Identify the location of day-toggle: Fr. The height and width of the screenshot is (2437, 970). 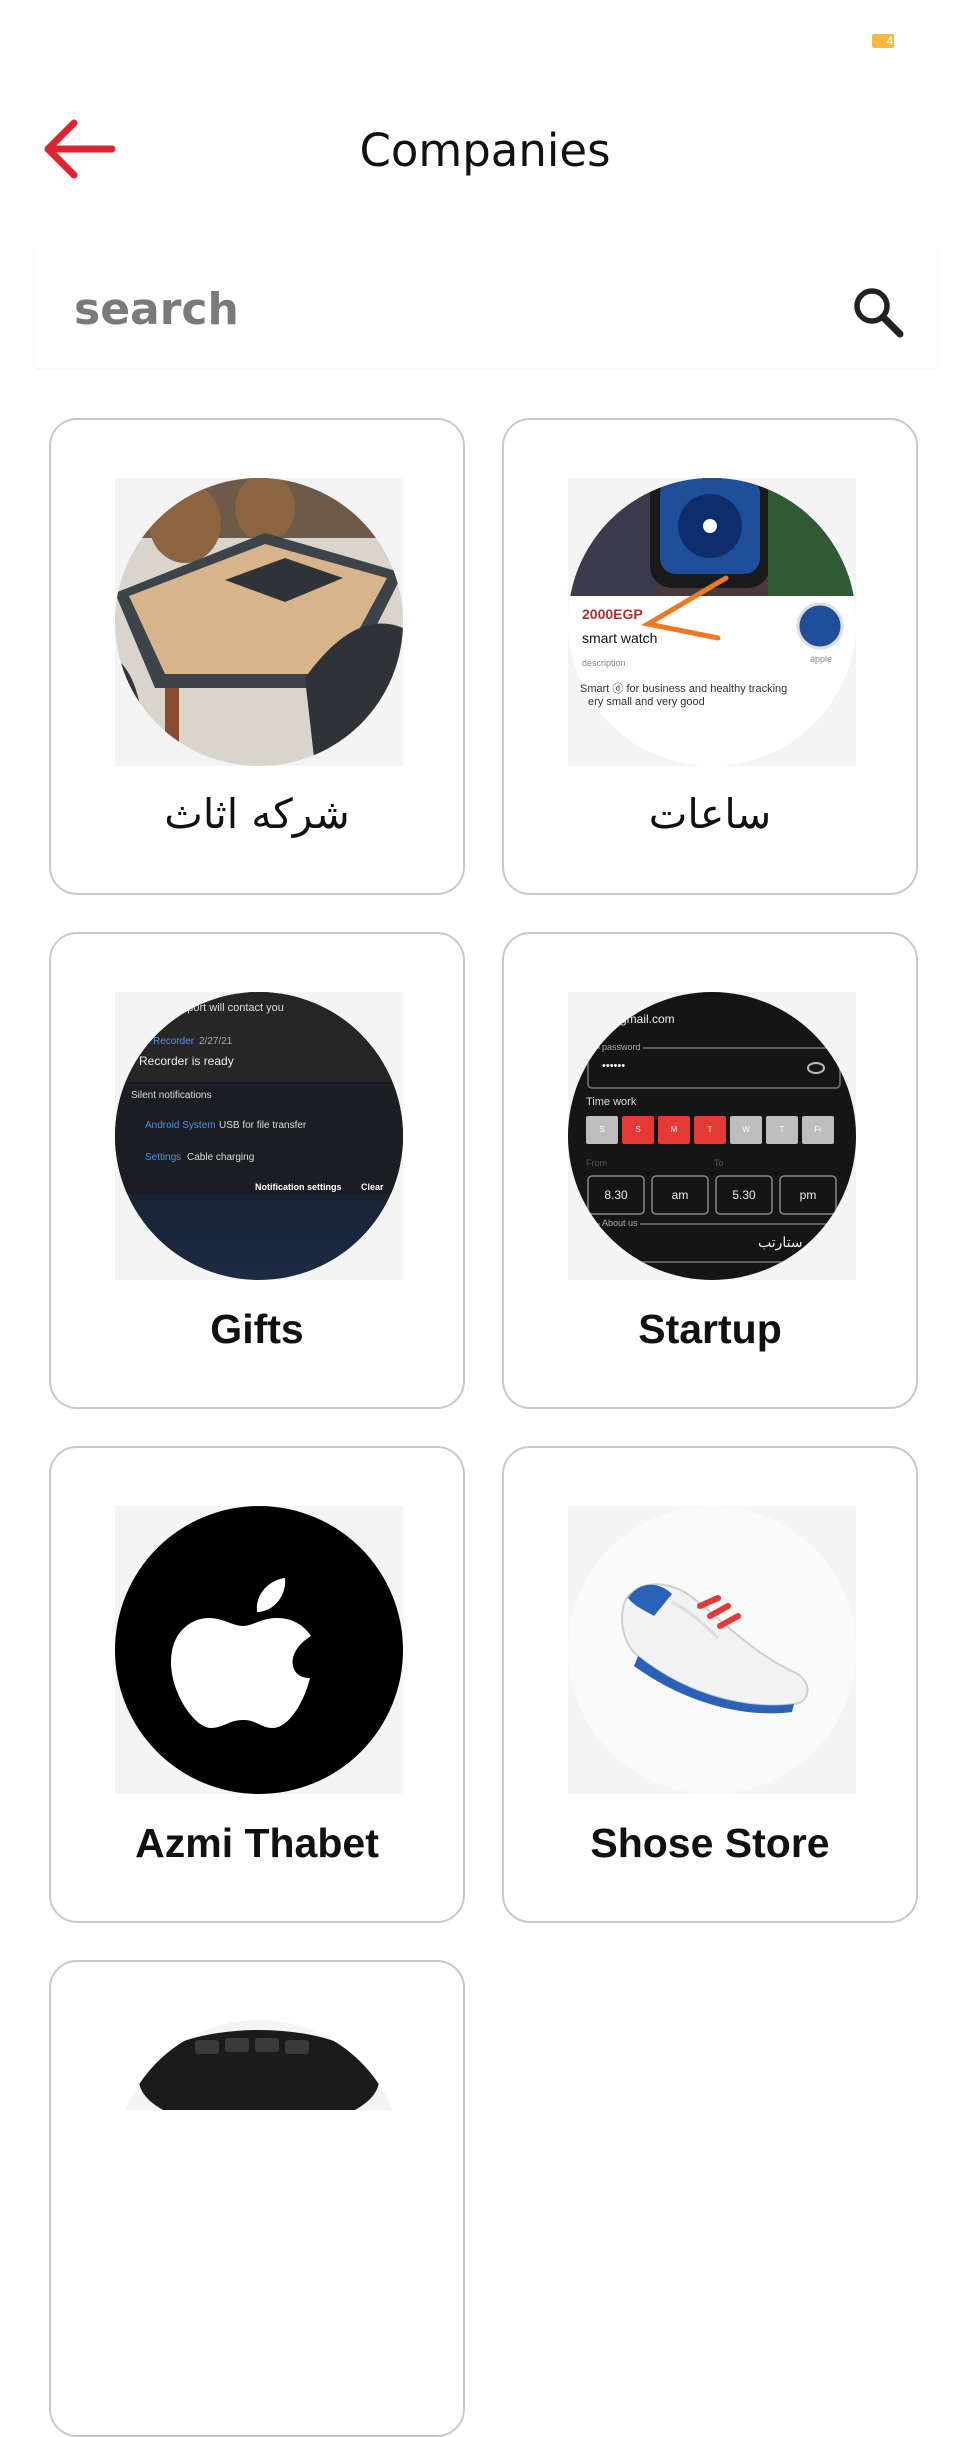
(818, 1130).